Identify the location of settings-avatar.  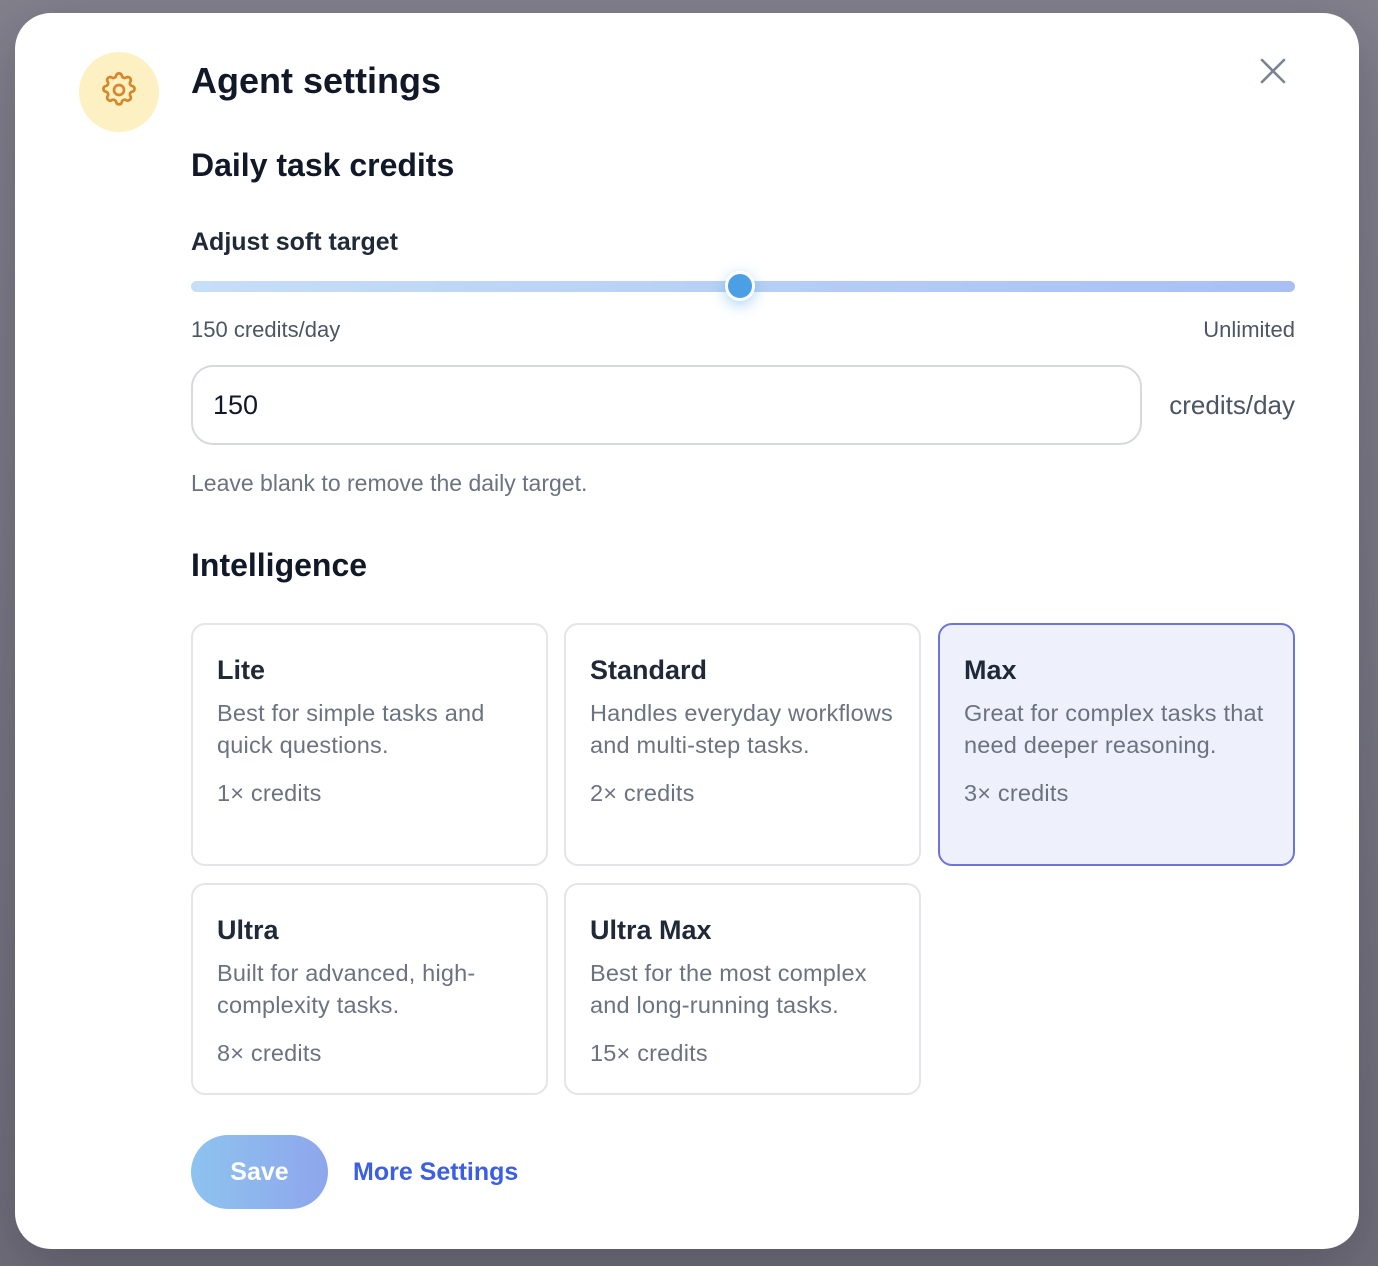
(119, 92).